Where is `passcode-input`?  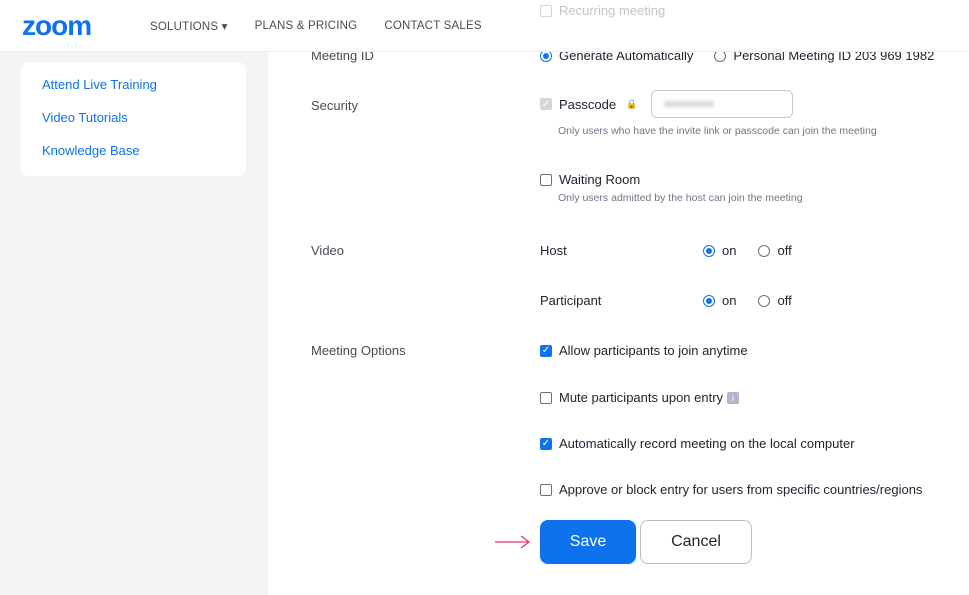 passcode-input is located at coordinates (722, 104).